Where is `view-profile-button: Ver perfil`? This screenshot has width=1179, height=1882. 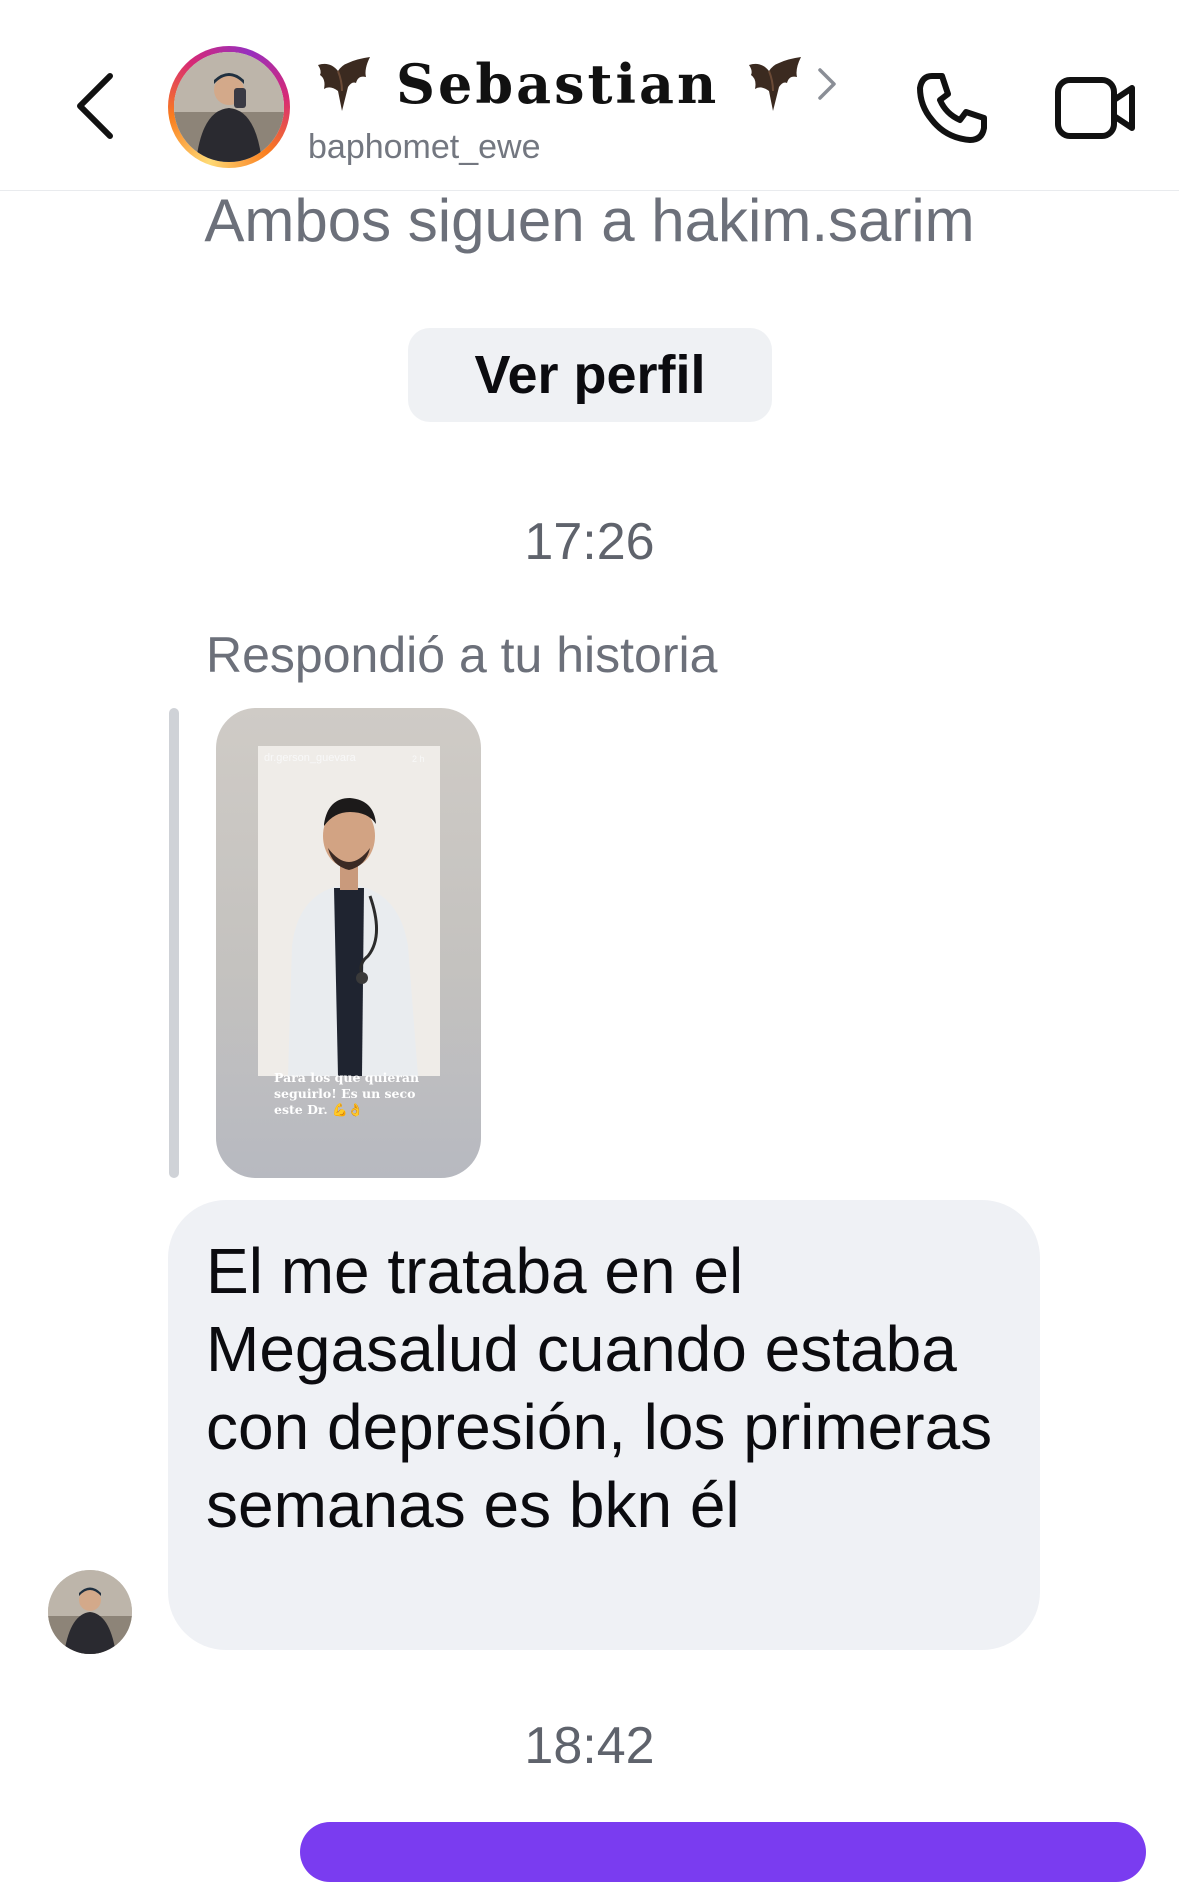
view-profile-button: Ver perfil is located at coordinates (590, 375).